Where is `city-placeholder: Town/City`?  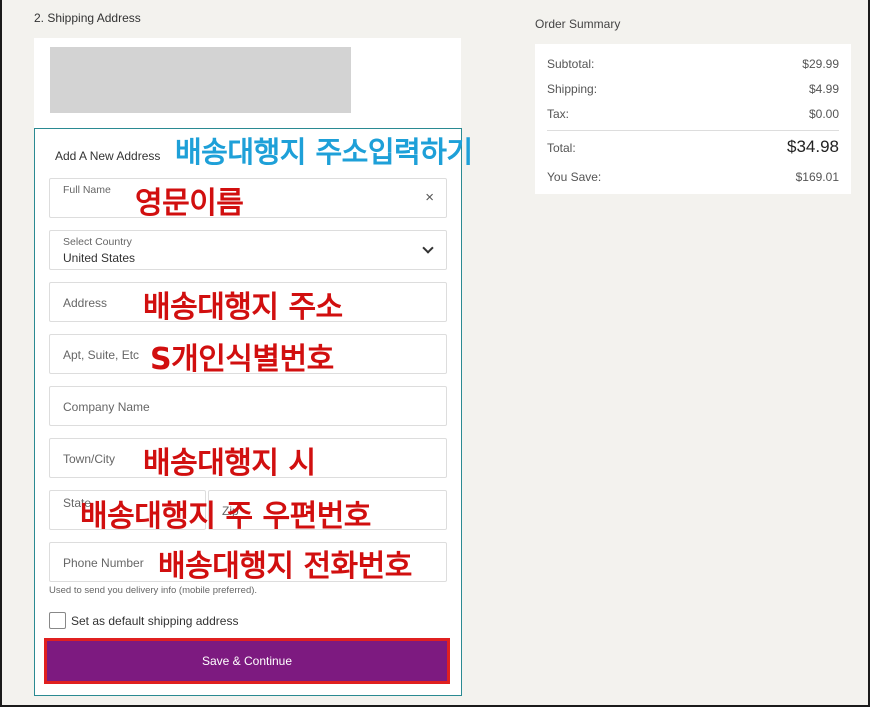 city-placeholder: Town/City is located at coordinates (89, 459).